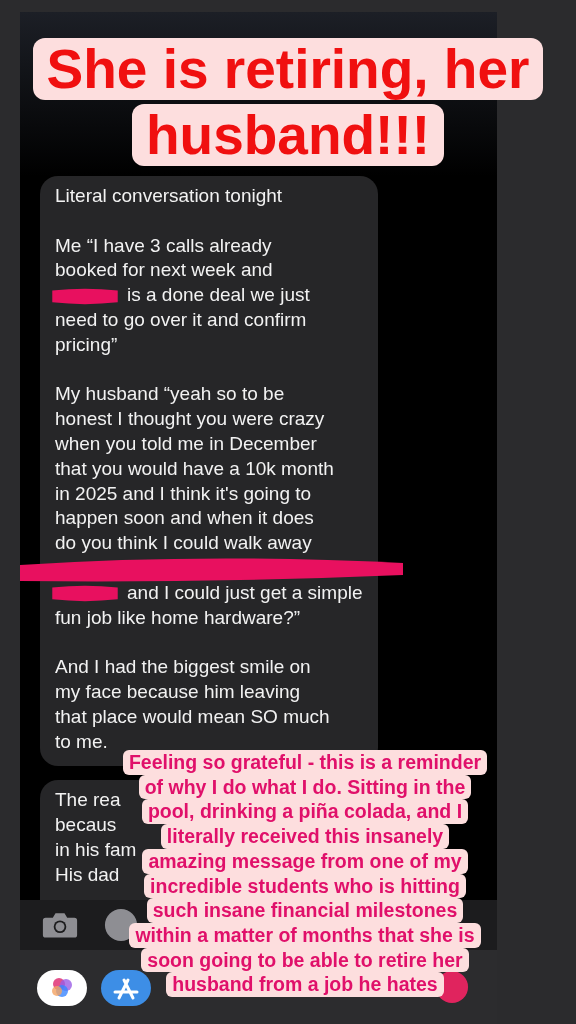 The width and height of the screenshot is (576, 1024). What do you see at coordinates (305, 836) in the screenshot?
I see `caption-overlay-text: literally received this insanely` at bounding box center [305, 836].